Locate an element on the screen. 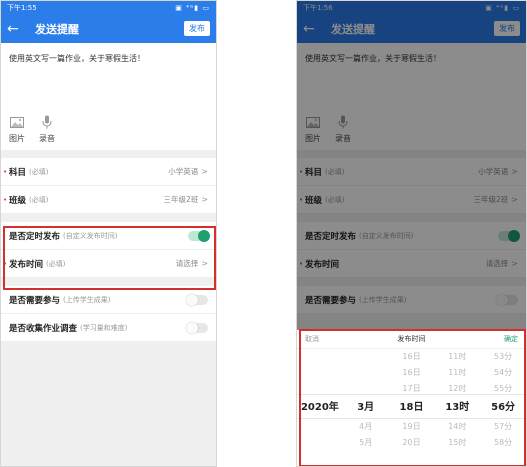 The height and width of the screenshot is (467, 527). survey-hint: (学习量和难度) is located at coordinates (104, 327).